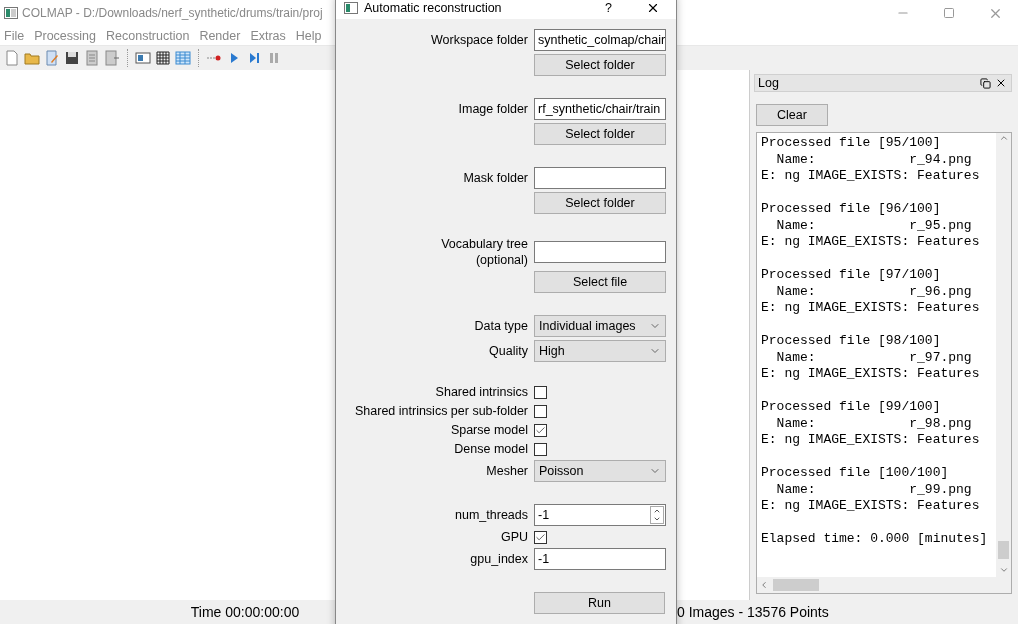  I want to click on input-field: -1, so click(600, 559).